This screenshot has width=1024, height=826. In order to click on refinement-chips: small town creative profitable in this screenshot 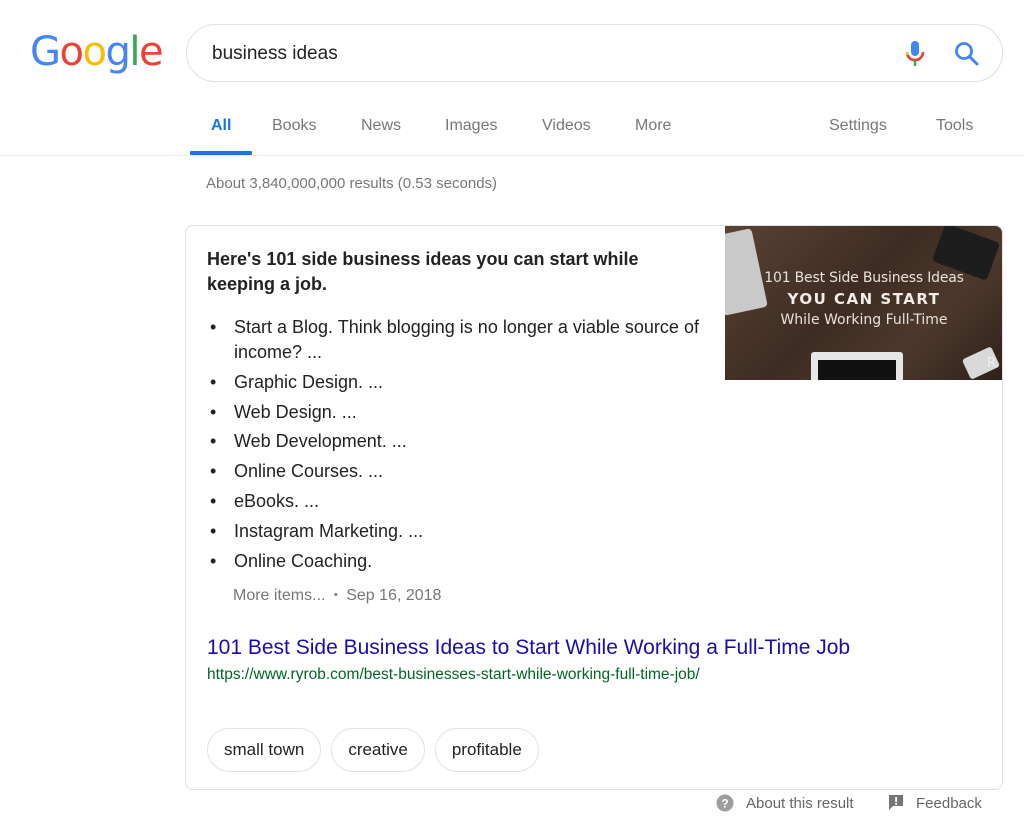, I will do `click(373, 750)`.